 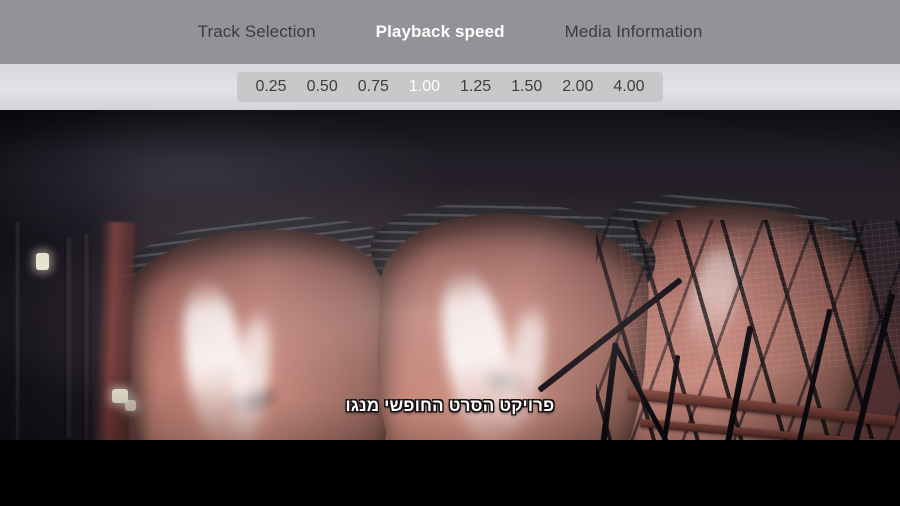 I want to click on speed-label: 0.25, so click(x=271, y=86).